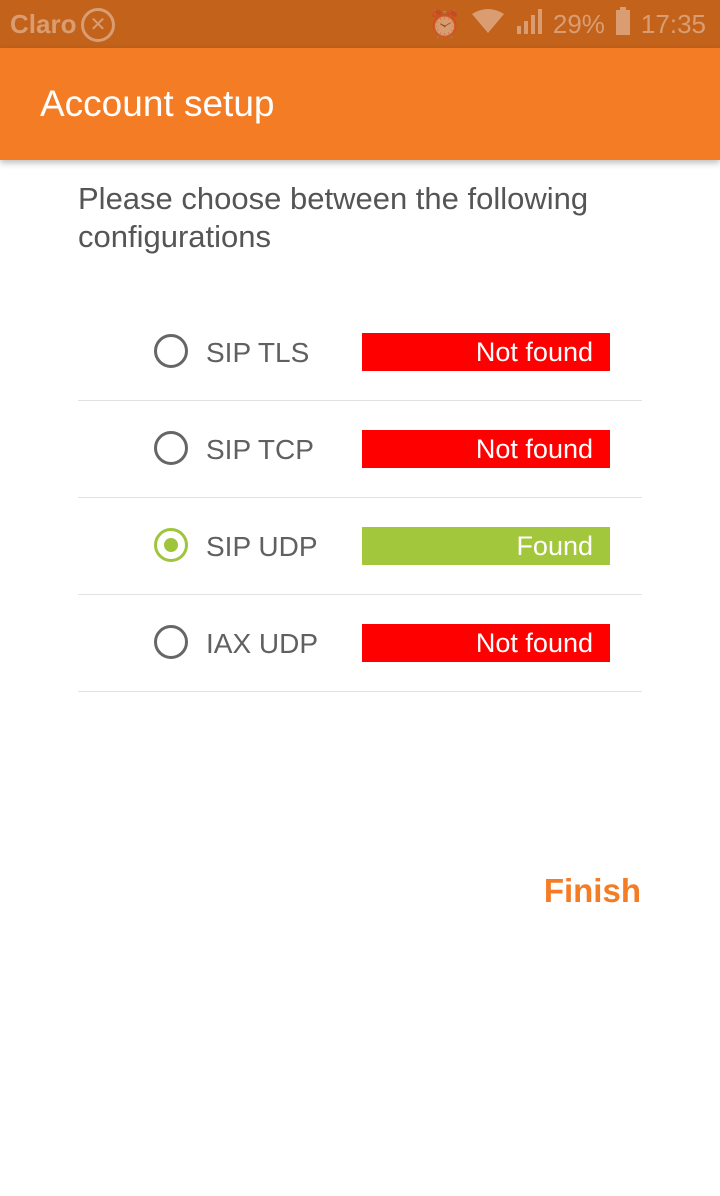  I want to click on option-label: SIP TCP, so click(260, 449).